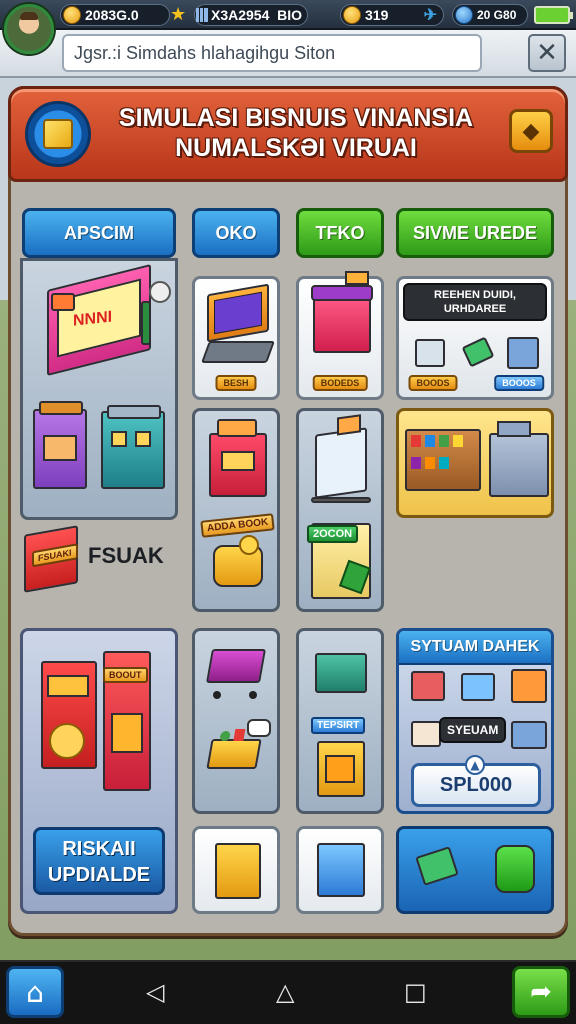 This screenshot has height=1024, width=576. I want to click on close-icon: ✕, so click(547, 53).